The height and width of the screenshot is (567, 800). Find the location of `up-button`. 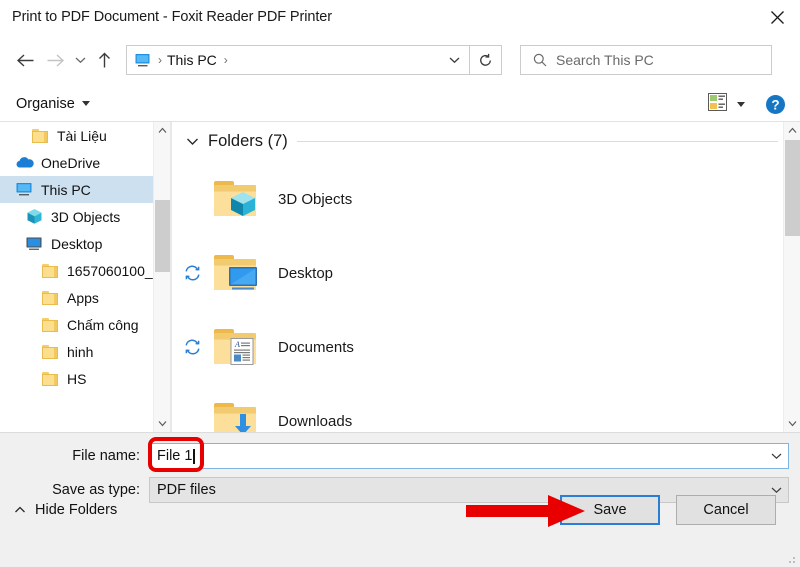

up-button is located at coordinates (104, 60).